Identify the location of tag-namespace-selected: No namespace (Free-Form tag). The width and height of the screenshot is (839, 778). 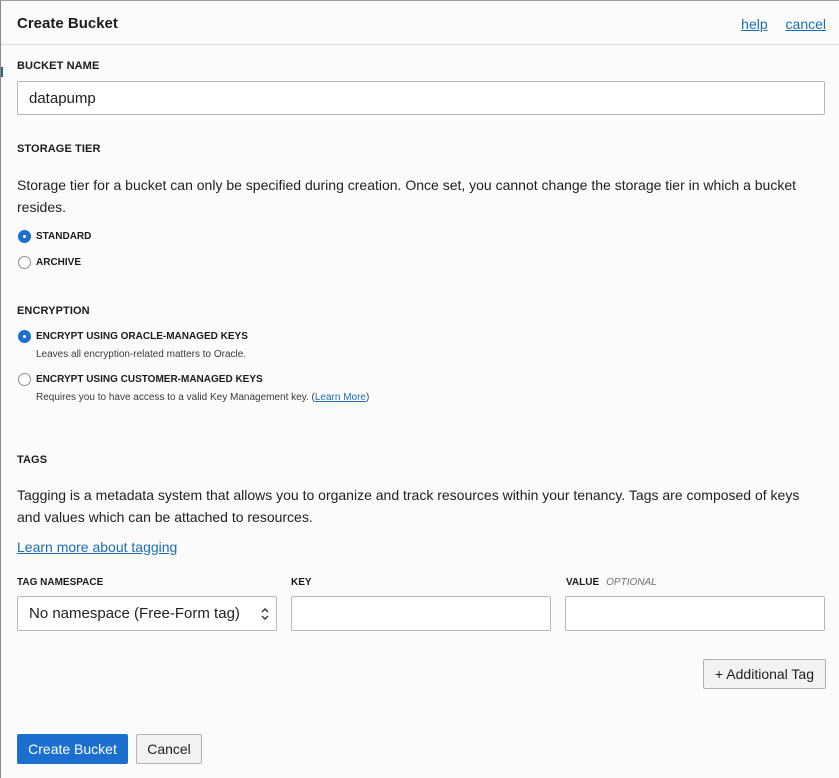
(134, 613).